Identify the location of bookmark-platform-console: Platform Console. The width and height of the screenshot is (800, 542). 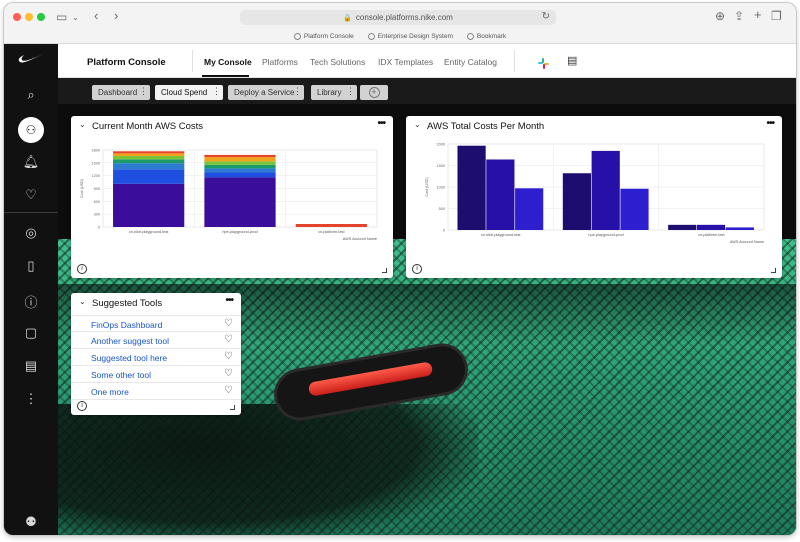
(323, 36).